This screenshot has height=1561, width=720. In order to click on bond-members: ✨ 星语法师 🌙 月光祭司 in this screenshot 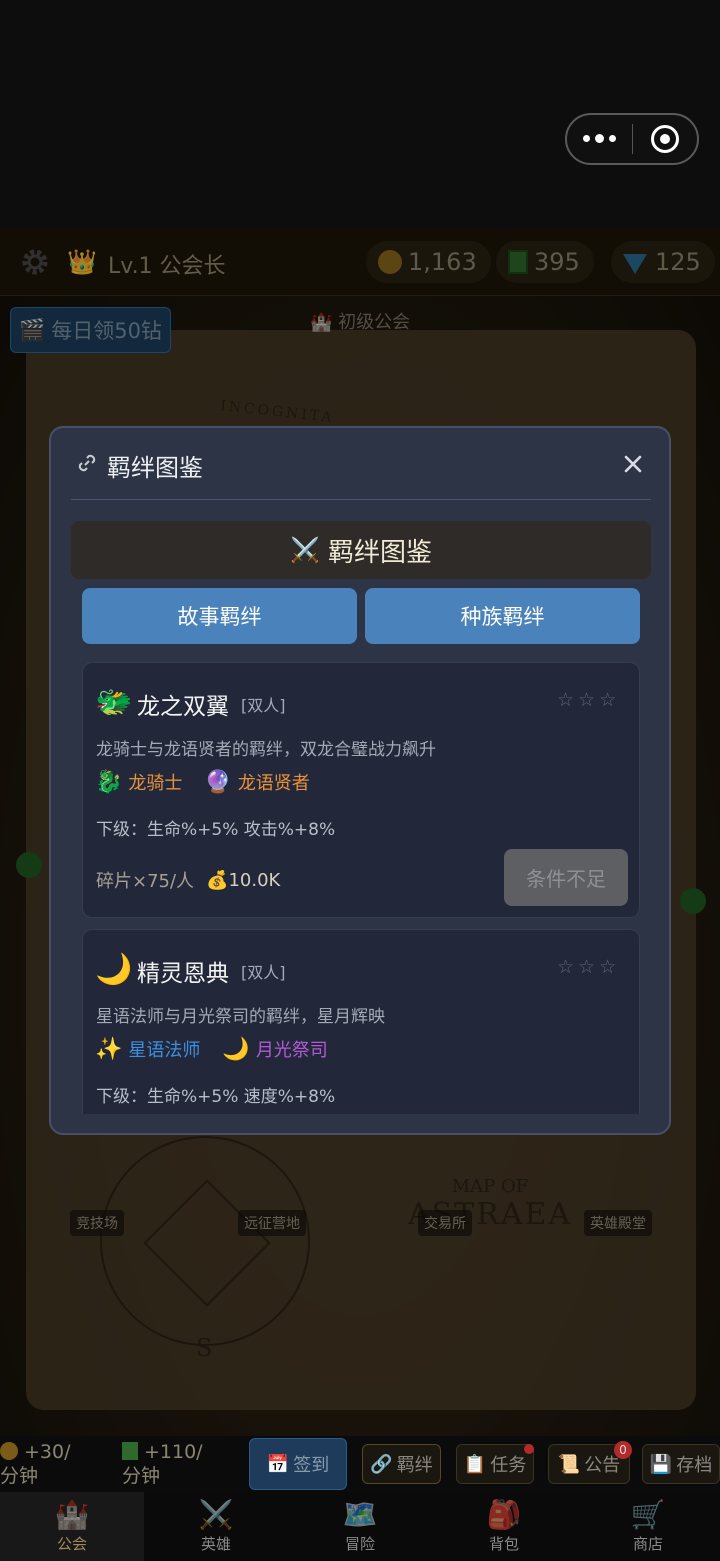, I will do `click(211, 1049)`.